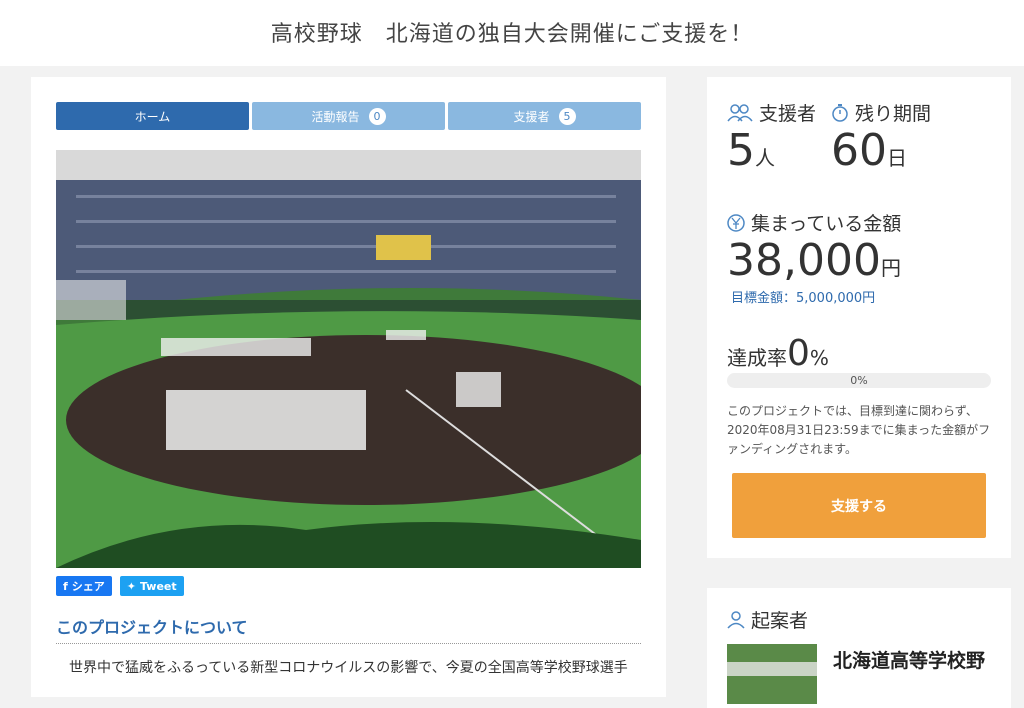 The height and width of the screenshot is (708, 1024). What do you see at coordinates (814, 261) in the screenshot?
I see `collected-amount: 38,000円` at bounding box center [814, 261].